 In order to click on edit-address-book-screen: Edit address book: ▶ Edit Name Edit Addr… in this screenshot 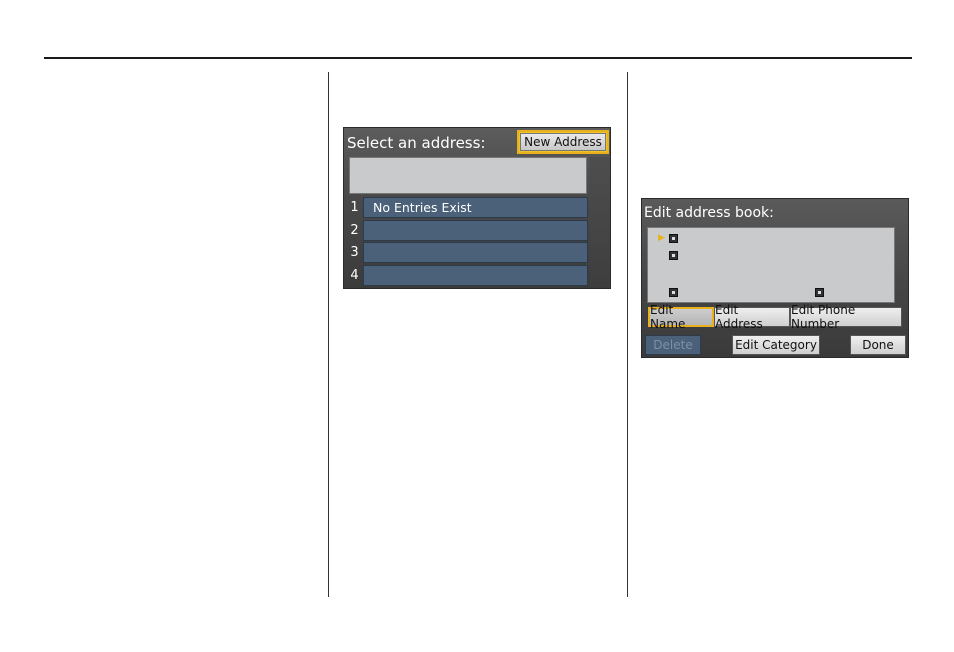, I will do `click(775, 278)`.